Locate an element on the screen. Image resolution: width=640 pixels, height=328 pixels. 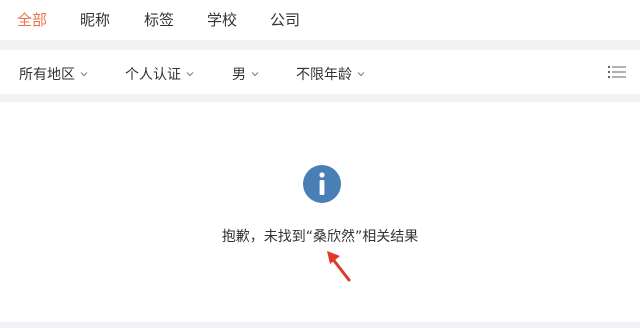
search-type-tabs: 全部 昵称 标签 学校 公司 is located at coordinates (320, 20).